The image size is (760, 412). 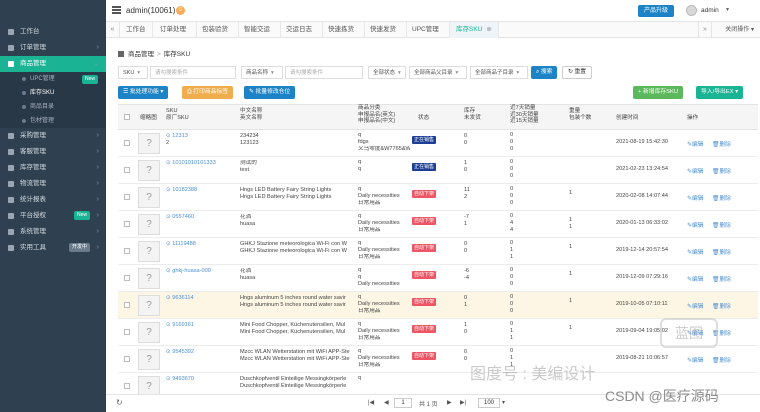 What do you see at coordinates (53, 121) in the screenshot?
I see `sidebar-subitem: 包材管理` at bounding box center [53, 121].